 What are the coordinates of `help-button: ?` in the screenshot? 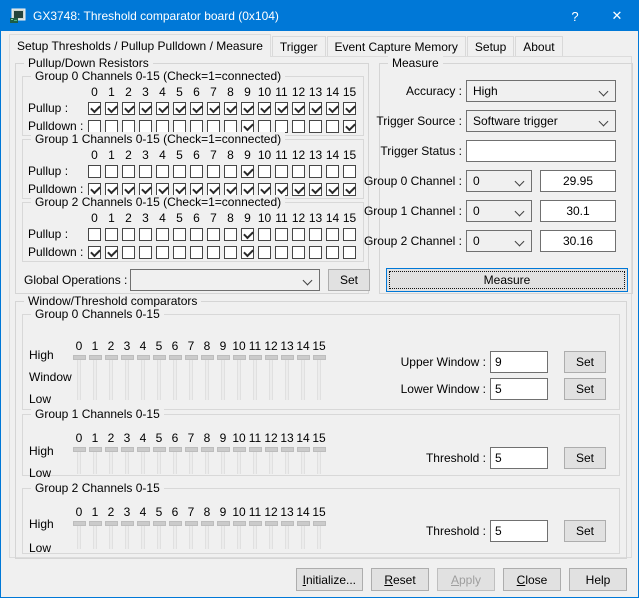 It's located at (575, 16).